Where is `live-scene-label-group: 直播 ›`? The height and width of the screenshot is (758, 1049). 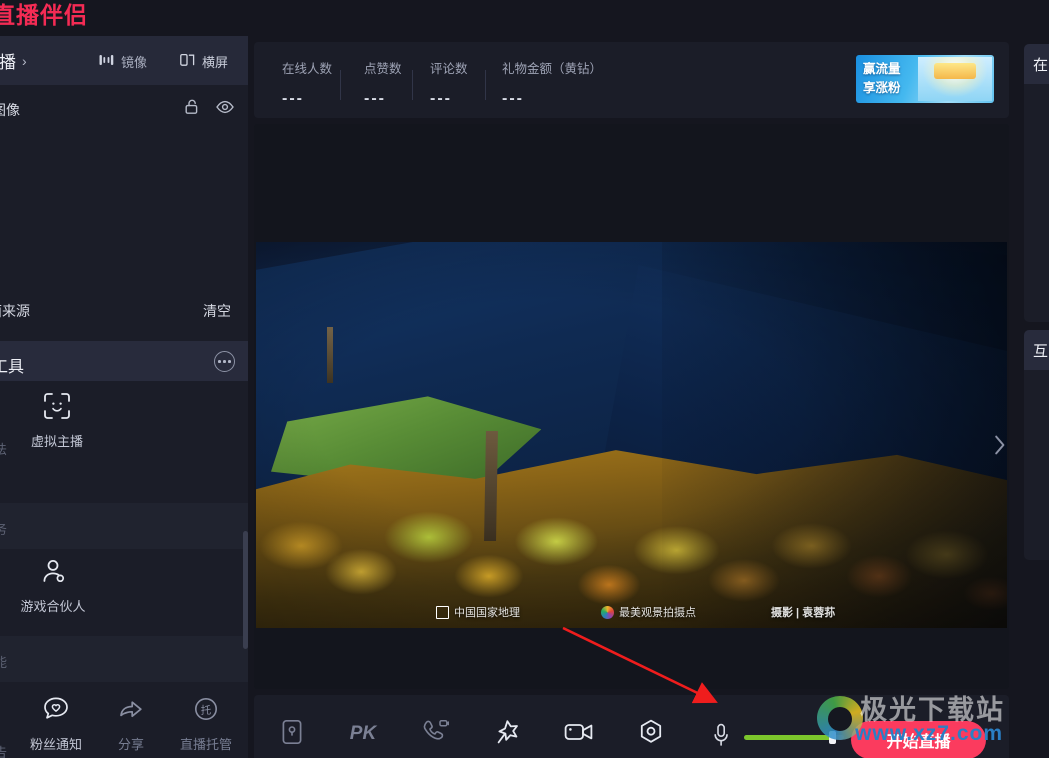 live-scene-label-group: 直播 › is located at coordinates (13, 60).